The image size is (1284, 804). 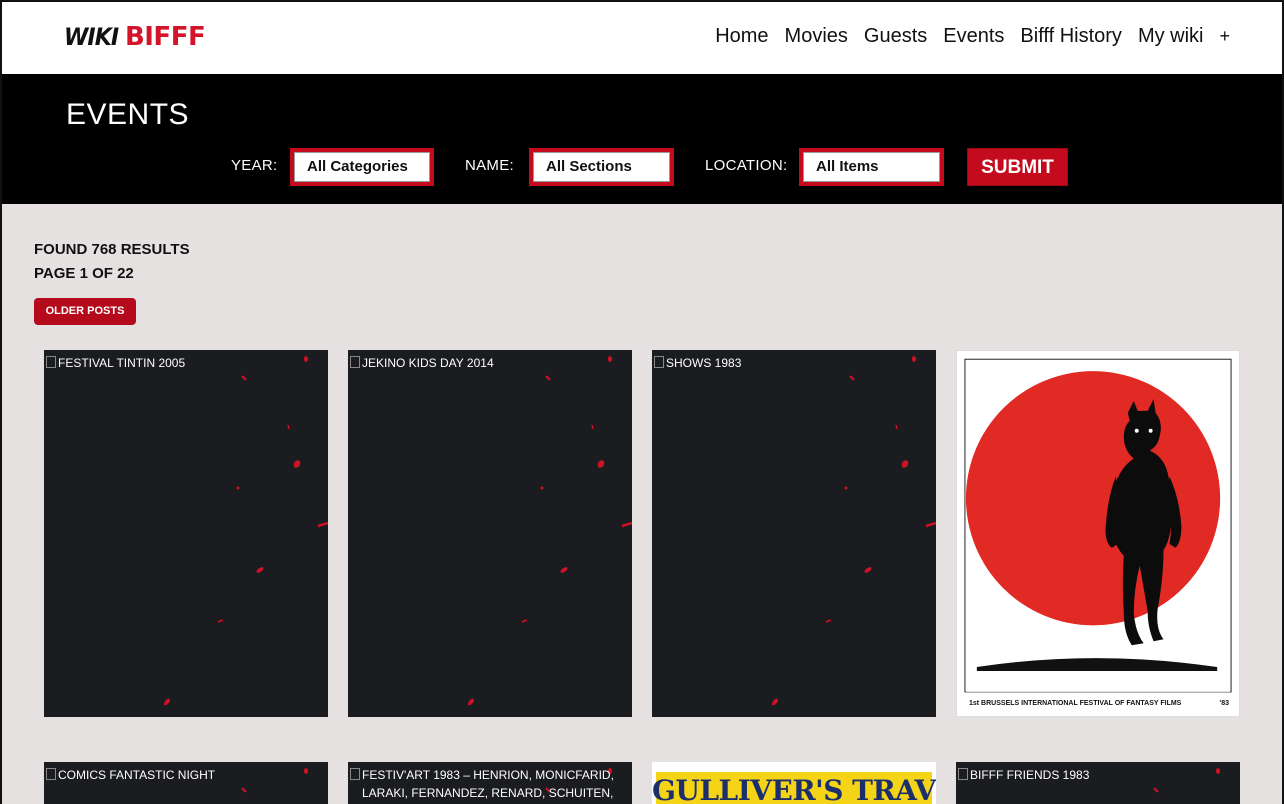 I want to click on nav-bifff-history: Bifff History, so click(x=1071, y=36).